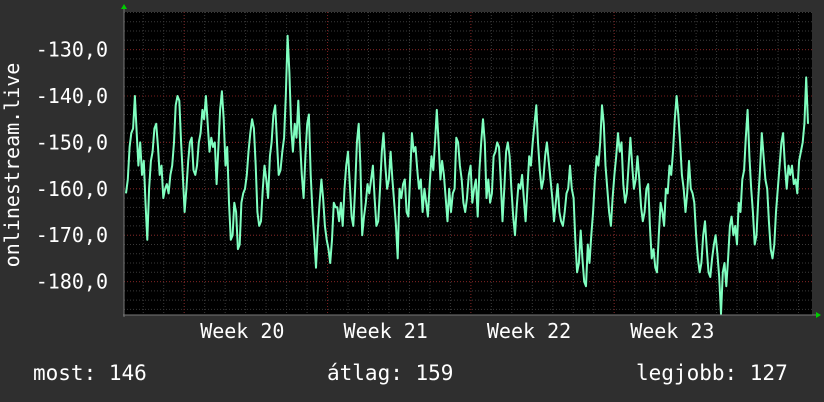 The width and height of the screenshot is (824, 402). Describe the element at coordinates (72, 96) in the screenshot. I see `y-tick-label: -140,0` at that location.